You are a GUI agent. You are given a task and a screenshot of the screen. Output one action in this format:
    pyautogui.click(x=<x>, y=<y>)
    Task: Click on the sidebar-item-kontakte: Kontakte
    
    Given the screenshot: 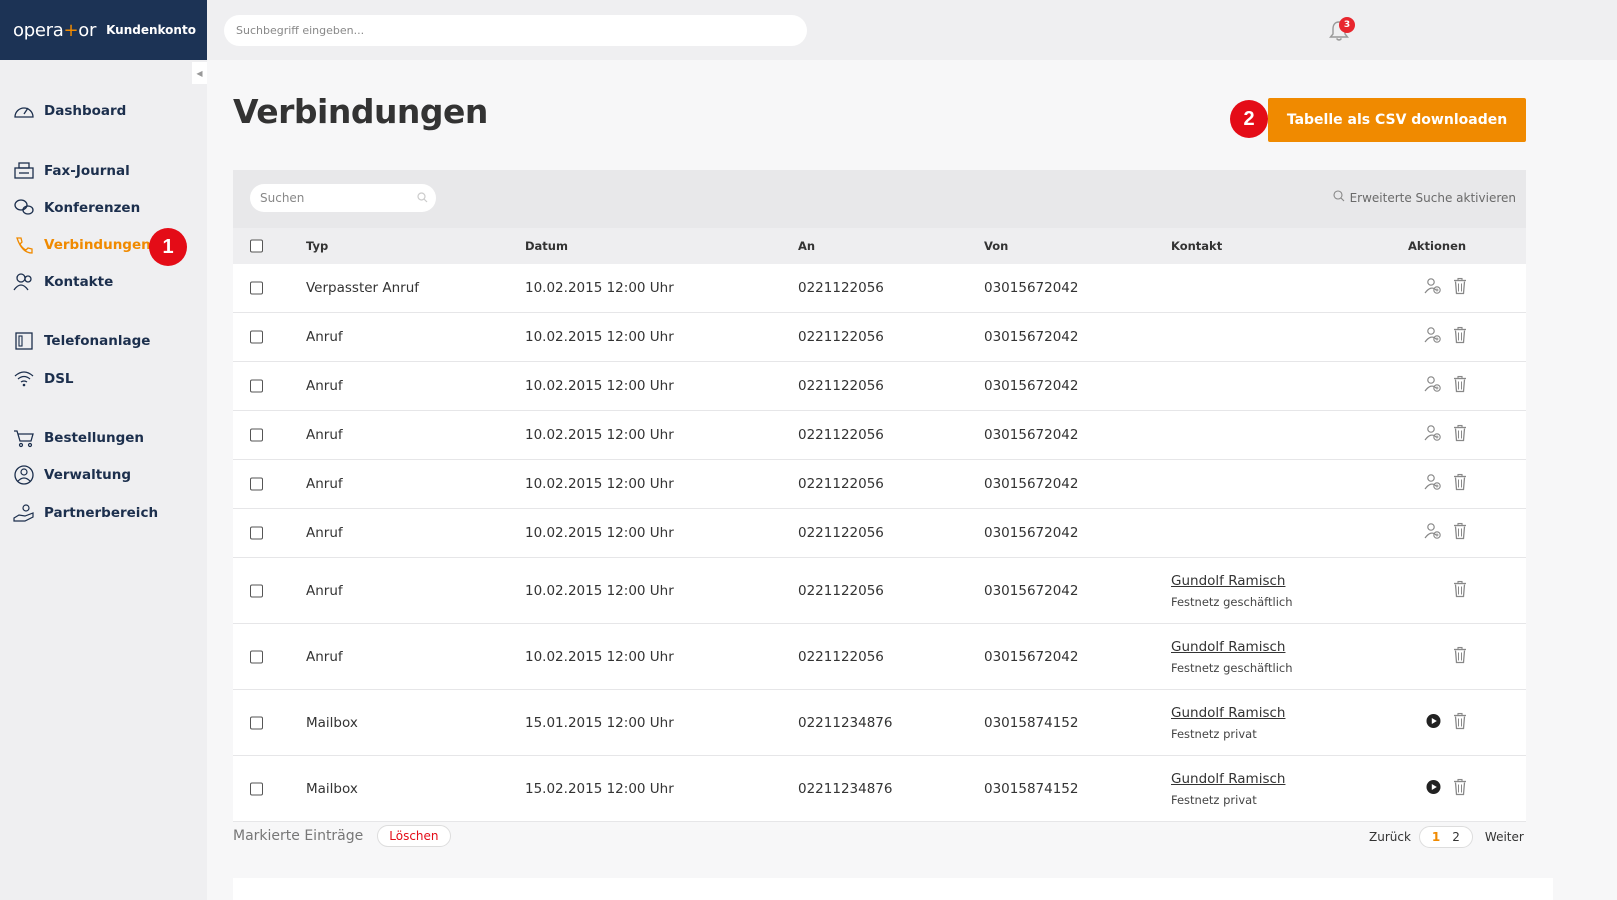 What is the action you would take?
    pyautogui.click(x=62, y=282)
    